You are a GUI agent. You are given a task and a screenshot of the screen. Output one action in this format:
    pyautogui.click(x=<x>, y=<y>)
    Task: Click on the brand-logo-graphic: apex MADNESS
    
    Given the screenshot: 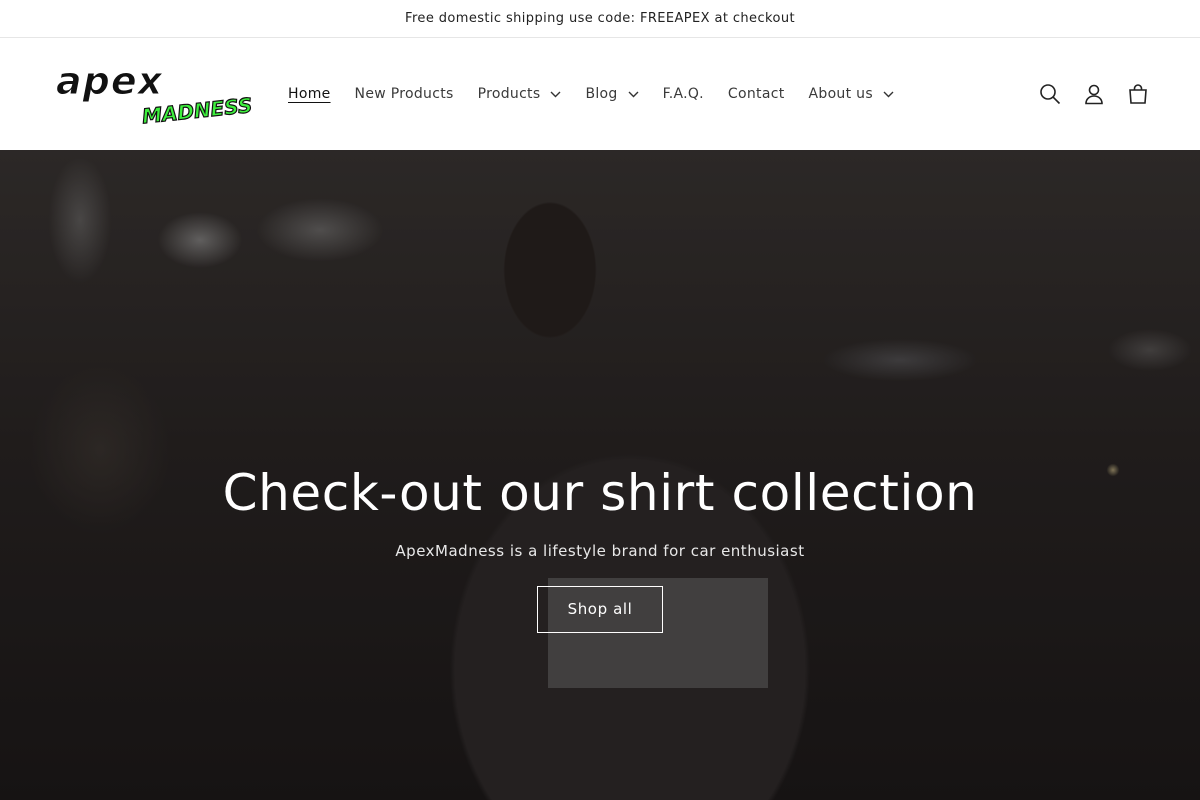 What is the action you would take?
    pyautogui.click(x=154, y=94)
    